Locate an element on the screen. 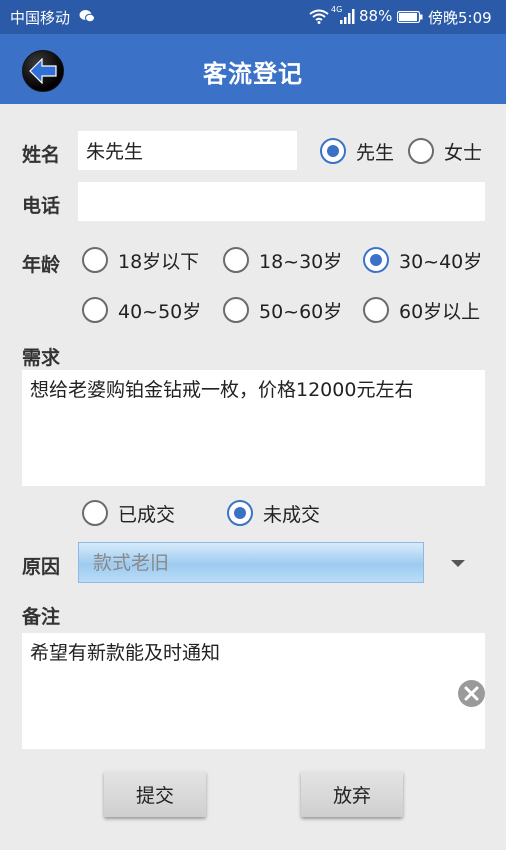 The height and width of the screenshot is (850, 506). chevron-down-icon is located at coordinates (458, 563).